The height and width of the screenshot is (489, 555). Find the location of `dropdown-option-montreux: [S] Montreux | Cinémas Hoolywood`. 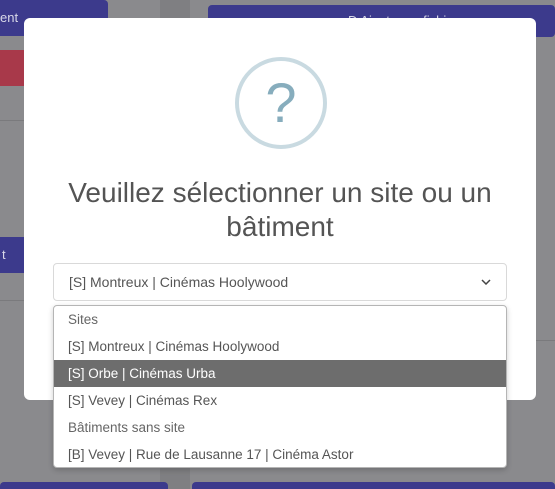

dropdown-option-montreux: [S] Montreux | Cinémas Hoolywood is located at coordinates (280, 346).